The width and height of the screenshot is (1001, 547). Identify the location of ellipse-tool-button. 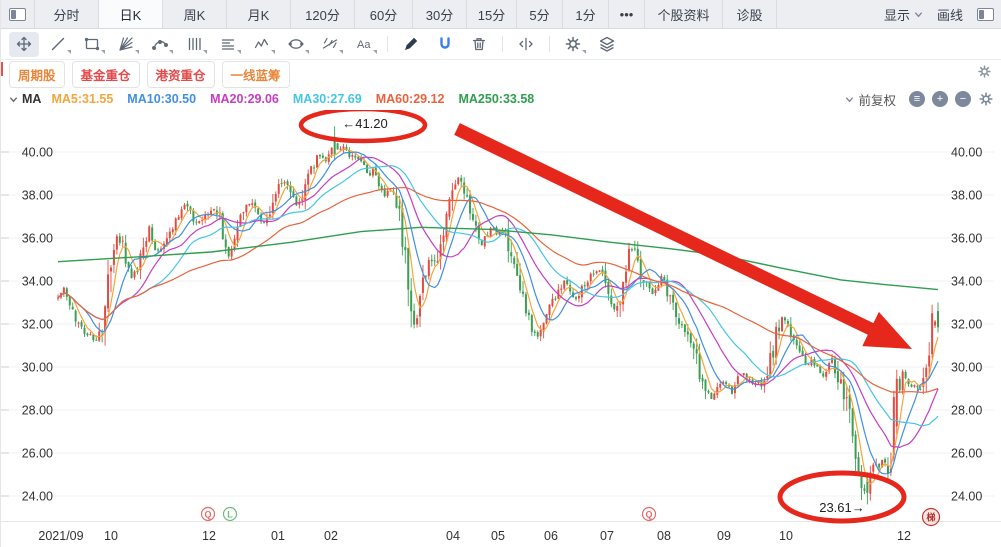
(296, 44).